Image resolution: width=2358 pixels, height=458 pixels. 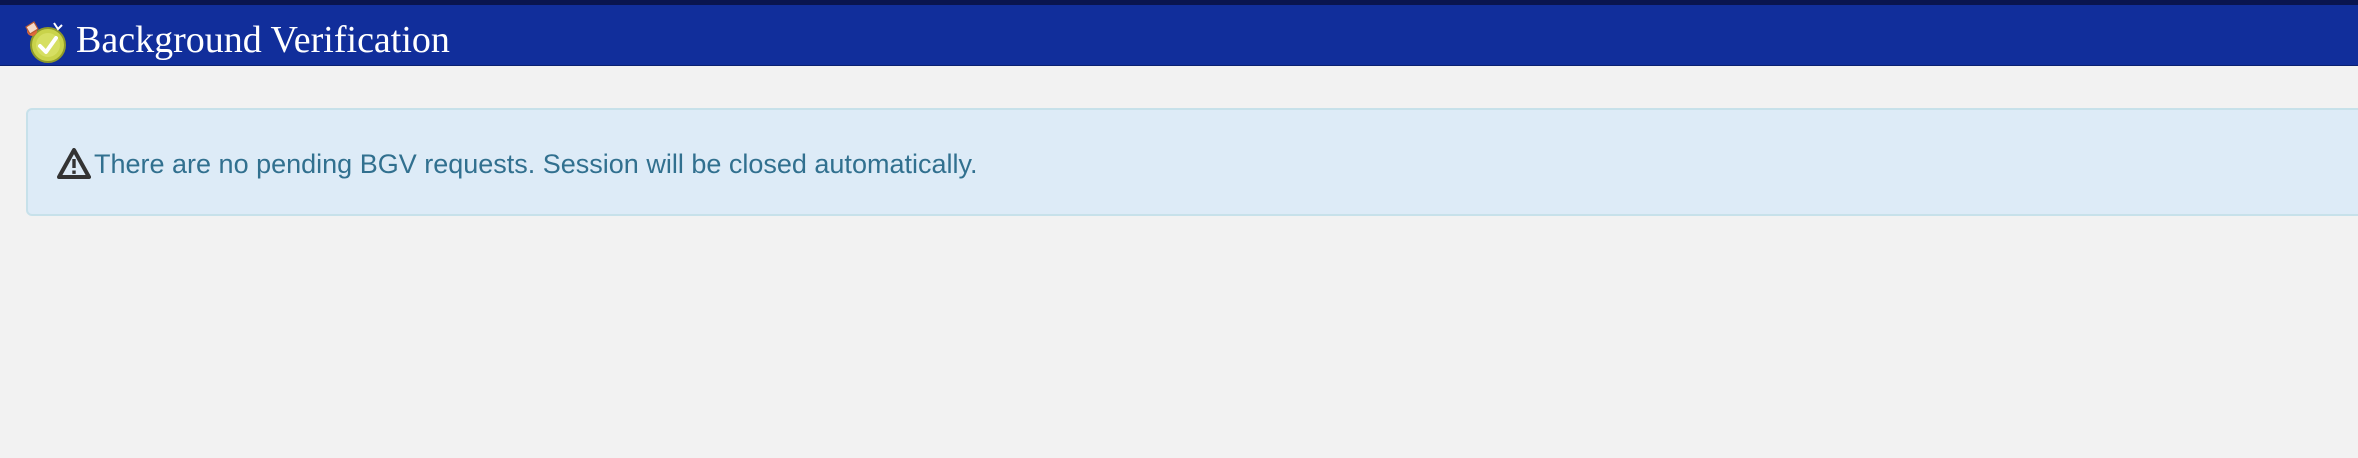 I want to click on verification-badge-icon, so click(x=46, y=42).